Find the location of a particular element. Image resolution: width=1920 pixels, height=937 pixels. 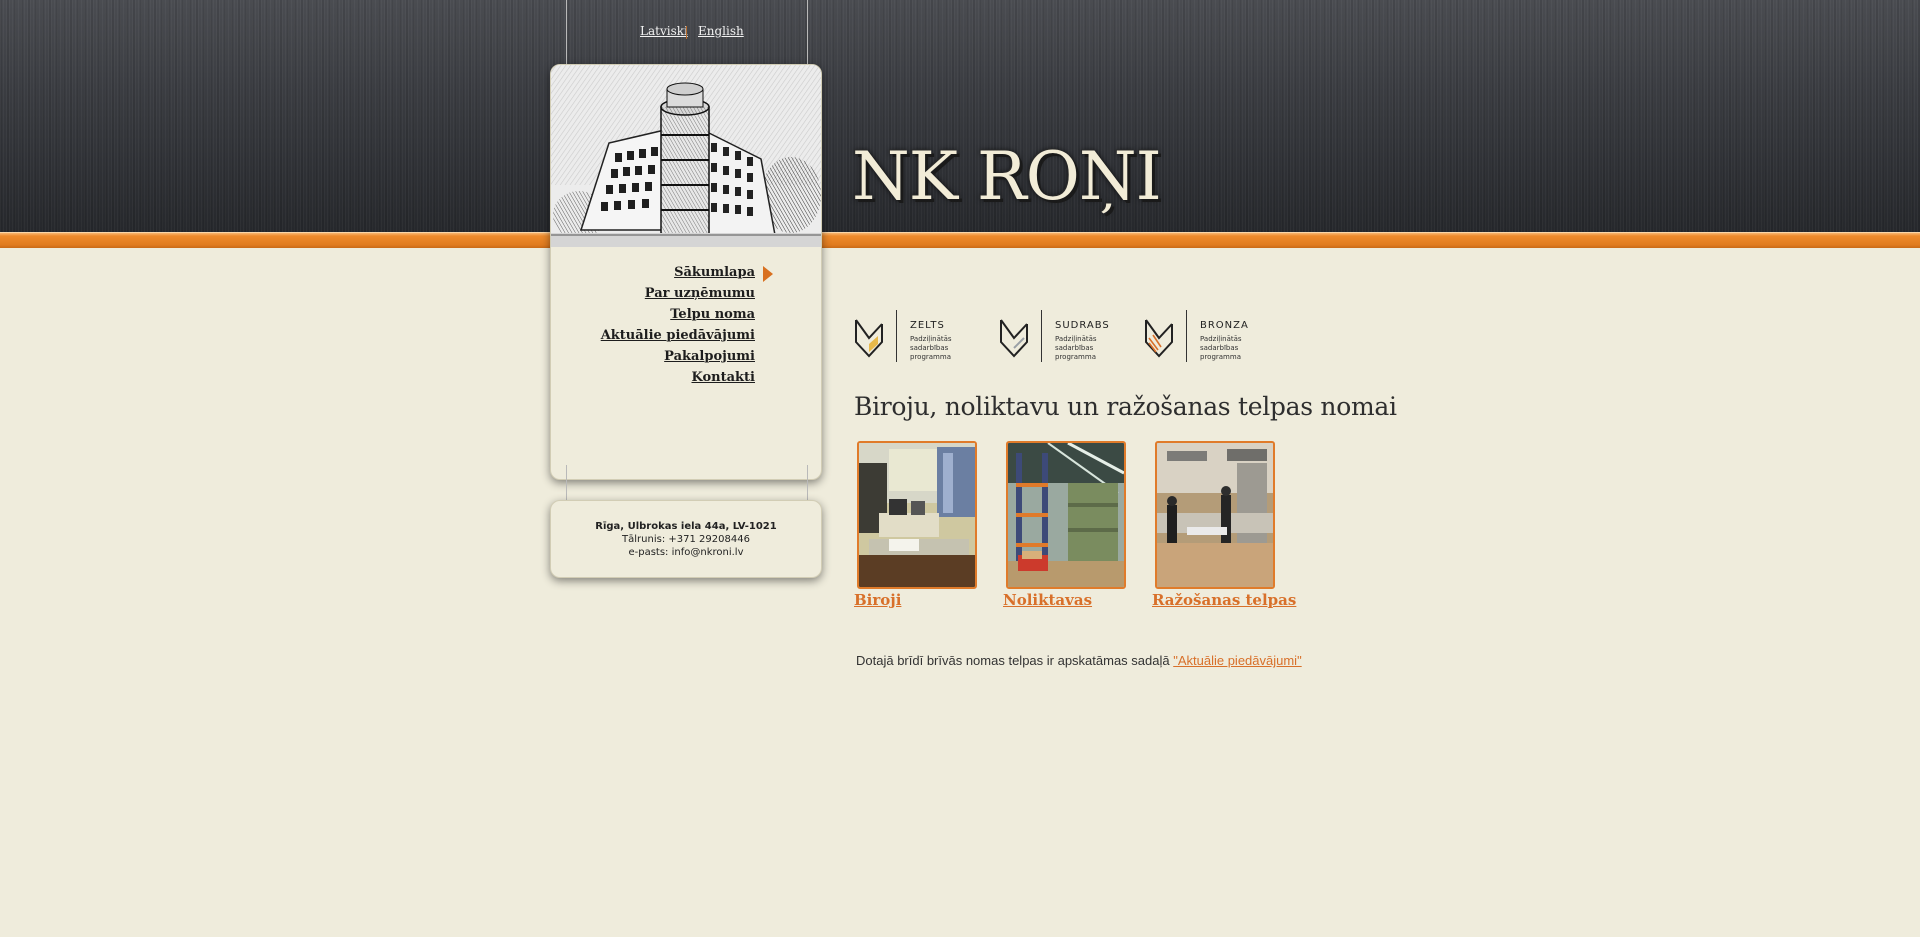

nav-item-contacts: Kontakti is located at coordinates (723, 377).